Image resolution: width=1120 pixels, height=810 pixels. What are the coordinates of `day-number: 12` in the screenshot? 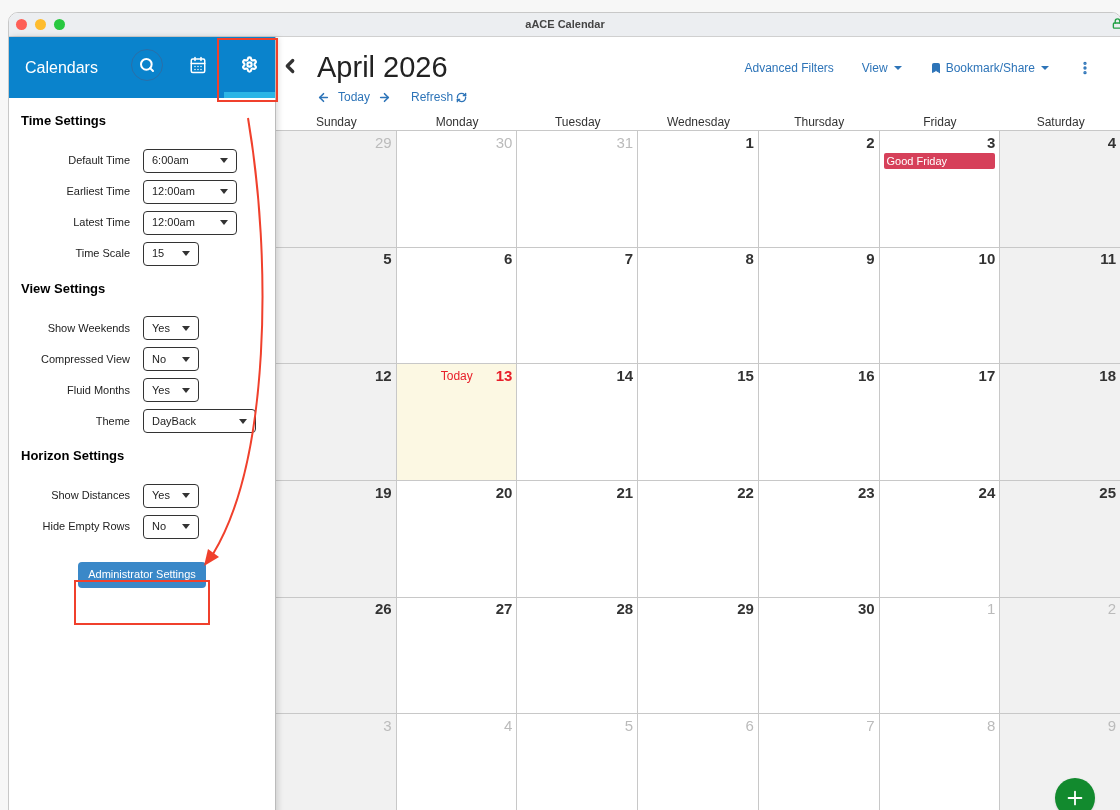 It's located at (383, 376).